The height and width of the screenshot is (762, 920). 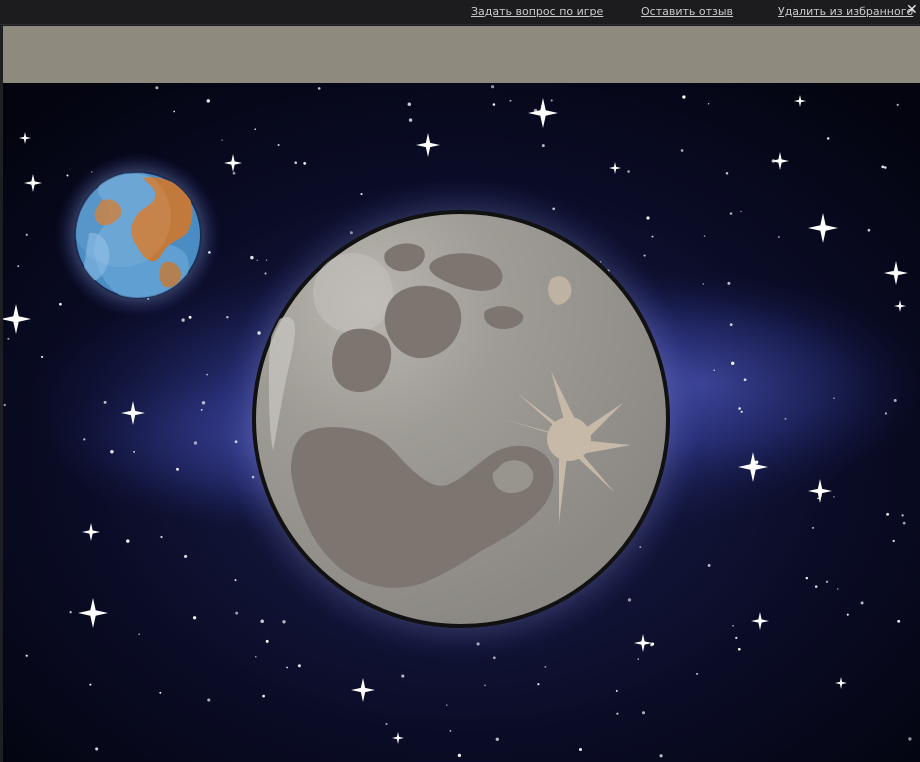 What do you see at coordinates (845, 11) in the screenshot?
I see `remove-from-favorites-link: Удалить из избранного` at bounding box center [845, 11].